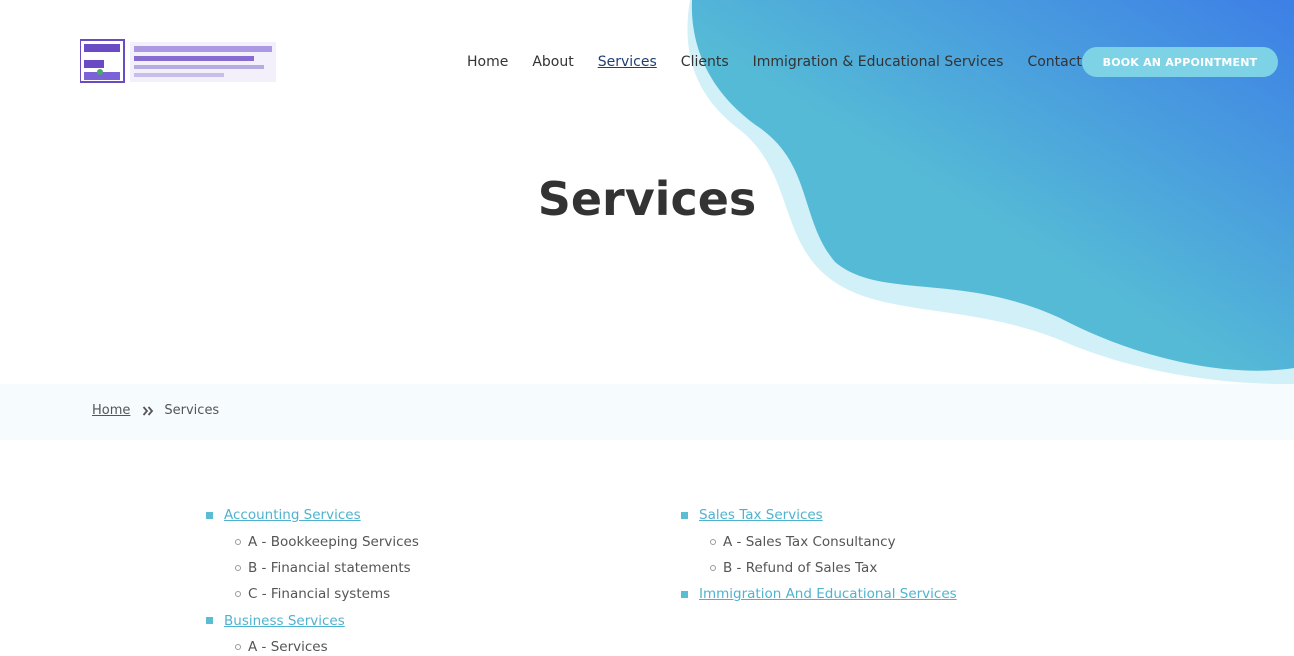  Describe the element at coordinates (552, 62) in the screenshot. I see `nav-about: About` at that location.